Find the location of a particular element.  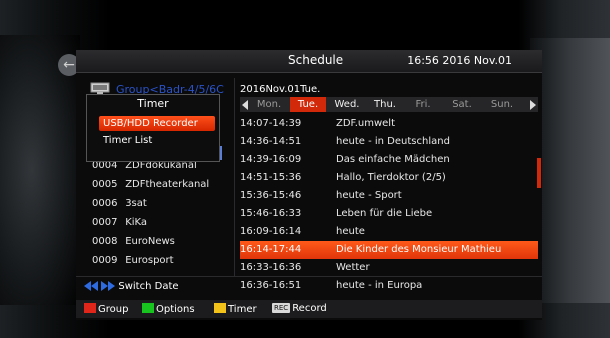

popup-title: Timer is located at coordinates (153, 103).